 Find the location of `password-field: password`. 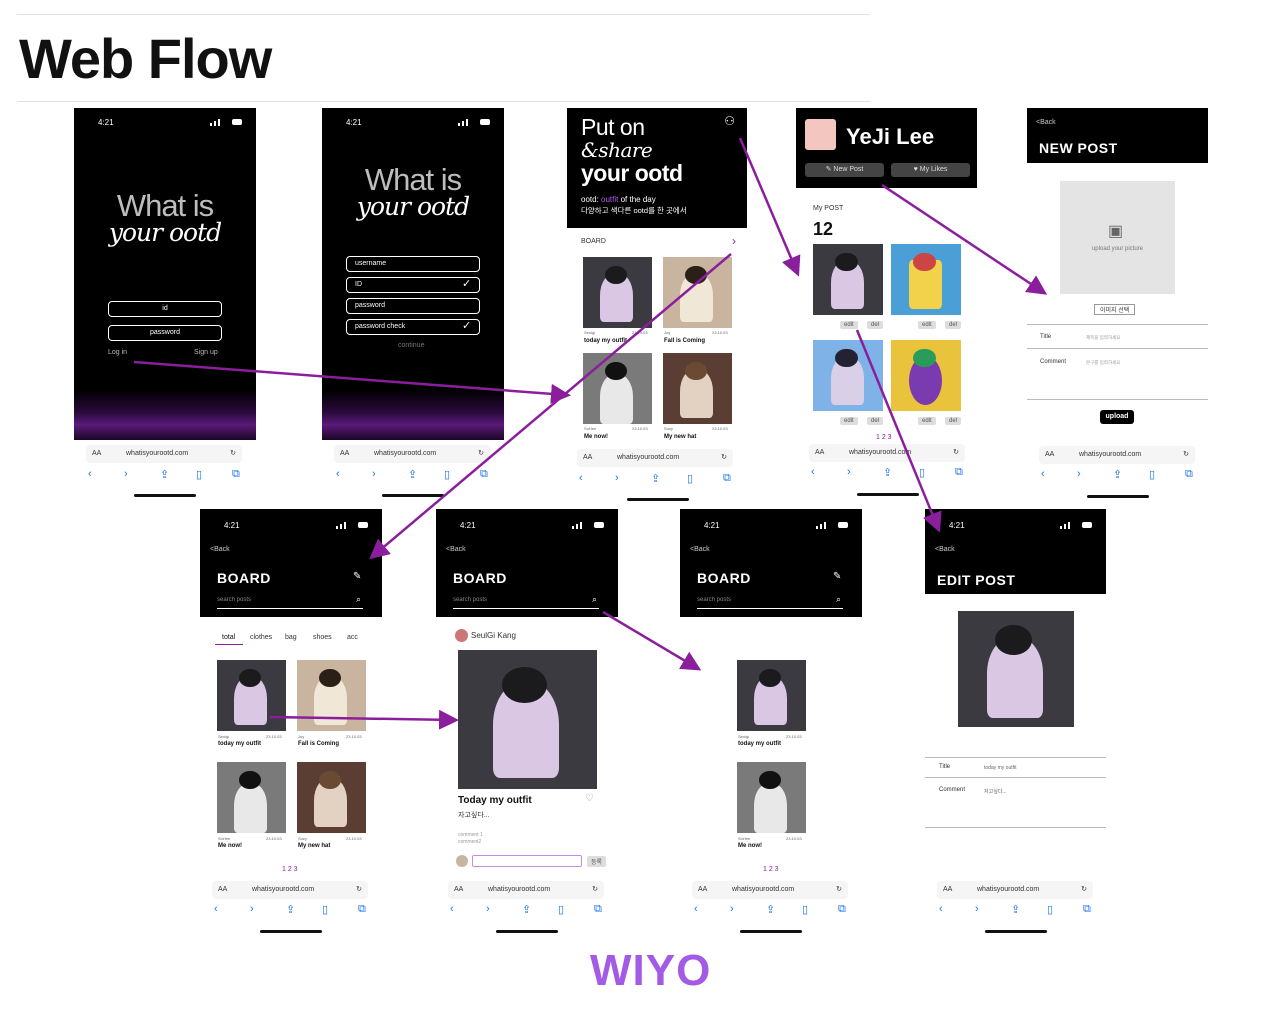

password-field: password is located at coordinates (165, 333).